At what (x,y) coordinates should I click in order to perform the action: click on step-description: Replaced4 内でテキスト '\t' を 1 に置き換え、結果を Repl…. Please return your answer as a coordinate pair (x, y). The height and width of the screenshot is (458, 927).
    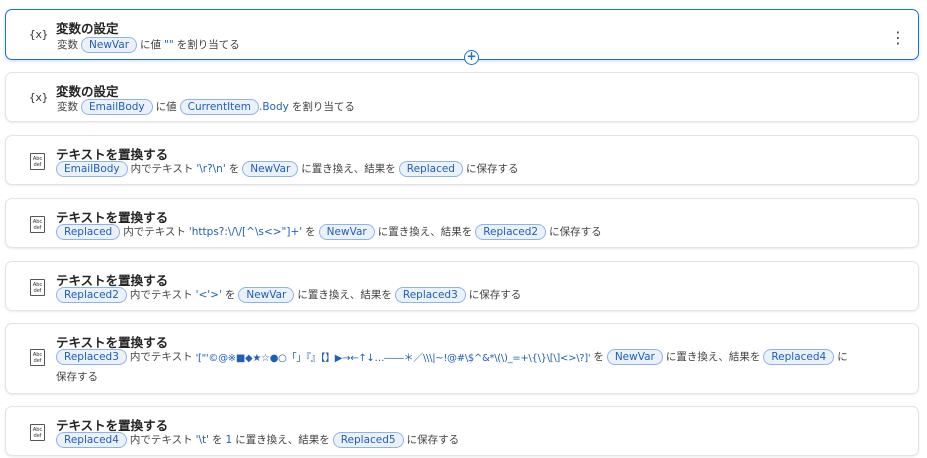
    Looking at the image, I should click on (258, 439).